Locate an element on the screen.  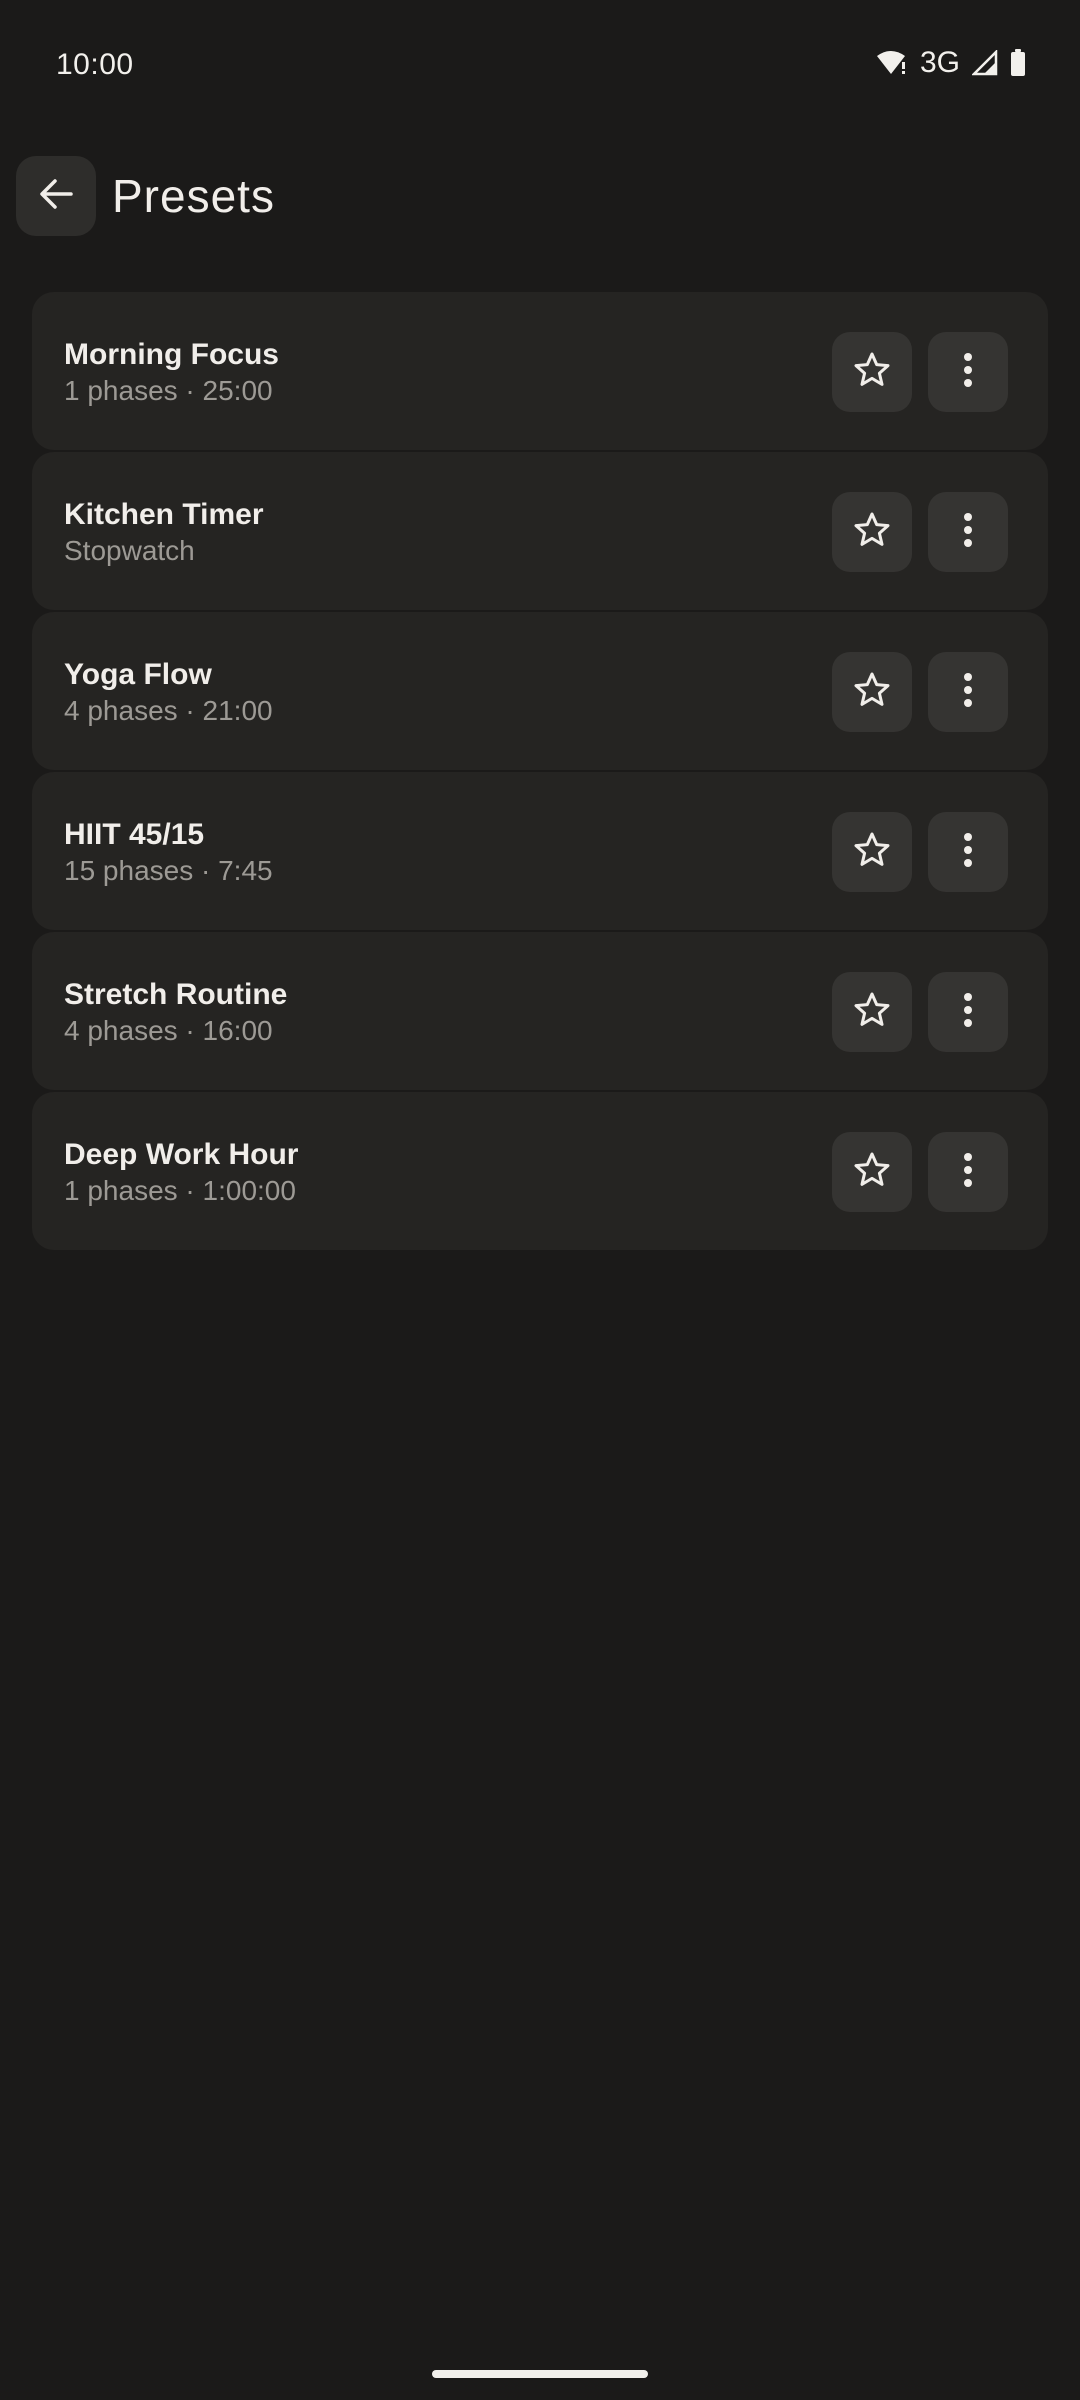
home-indicator is located at coordinates (540, 2374).